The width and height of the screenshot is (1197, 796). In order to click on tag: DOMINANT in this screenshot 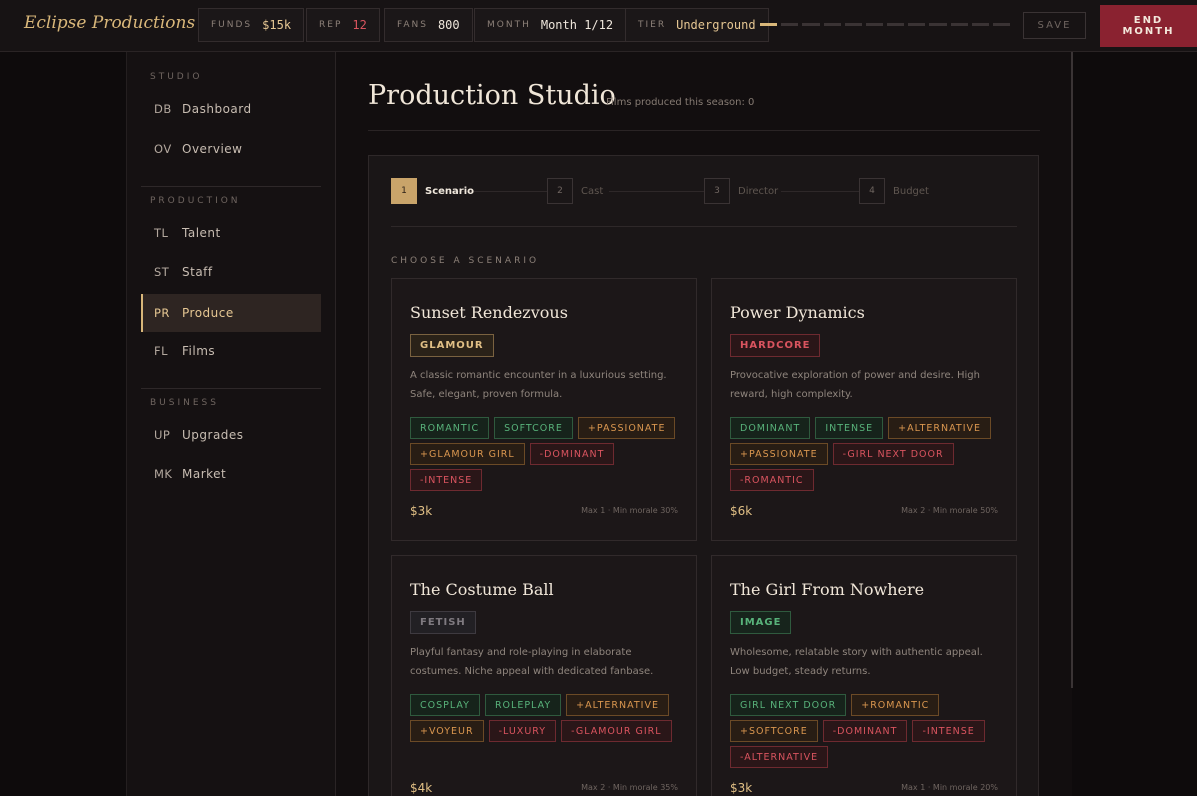, I will do `click(770, 428)`.